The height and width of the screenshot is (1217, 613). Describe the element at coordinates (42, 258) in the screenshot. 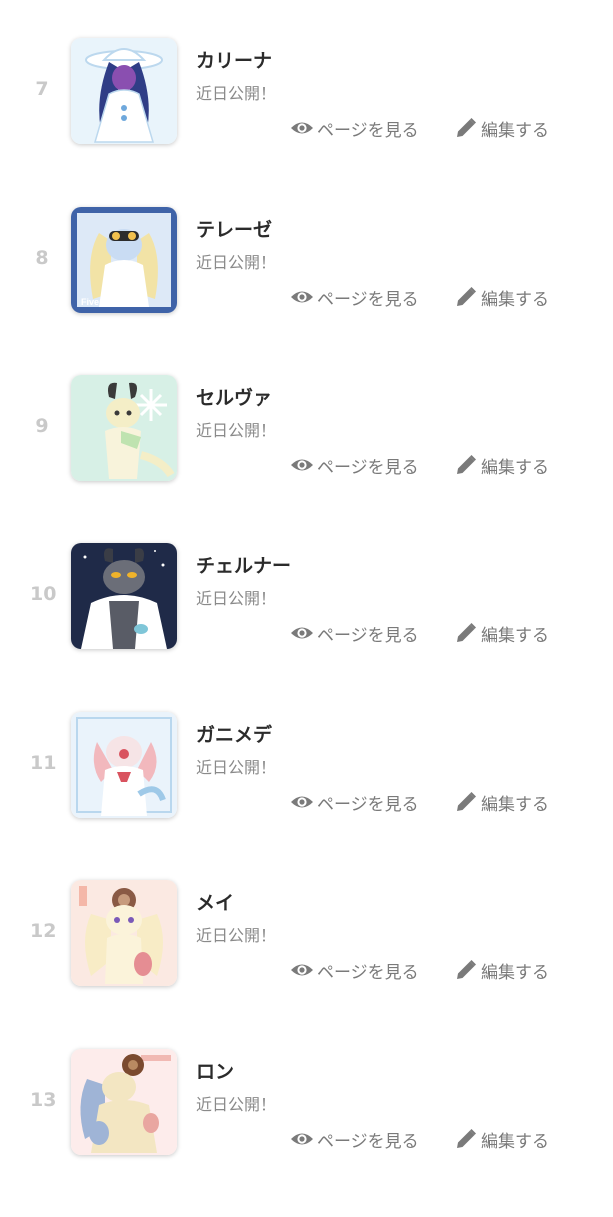

I see `rank-number: 8` at that location.